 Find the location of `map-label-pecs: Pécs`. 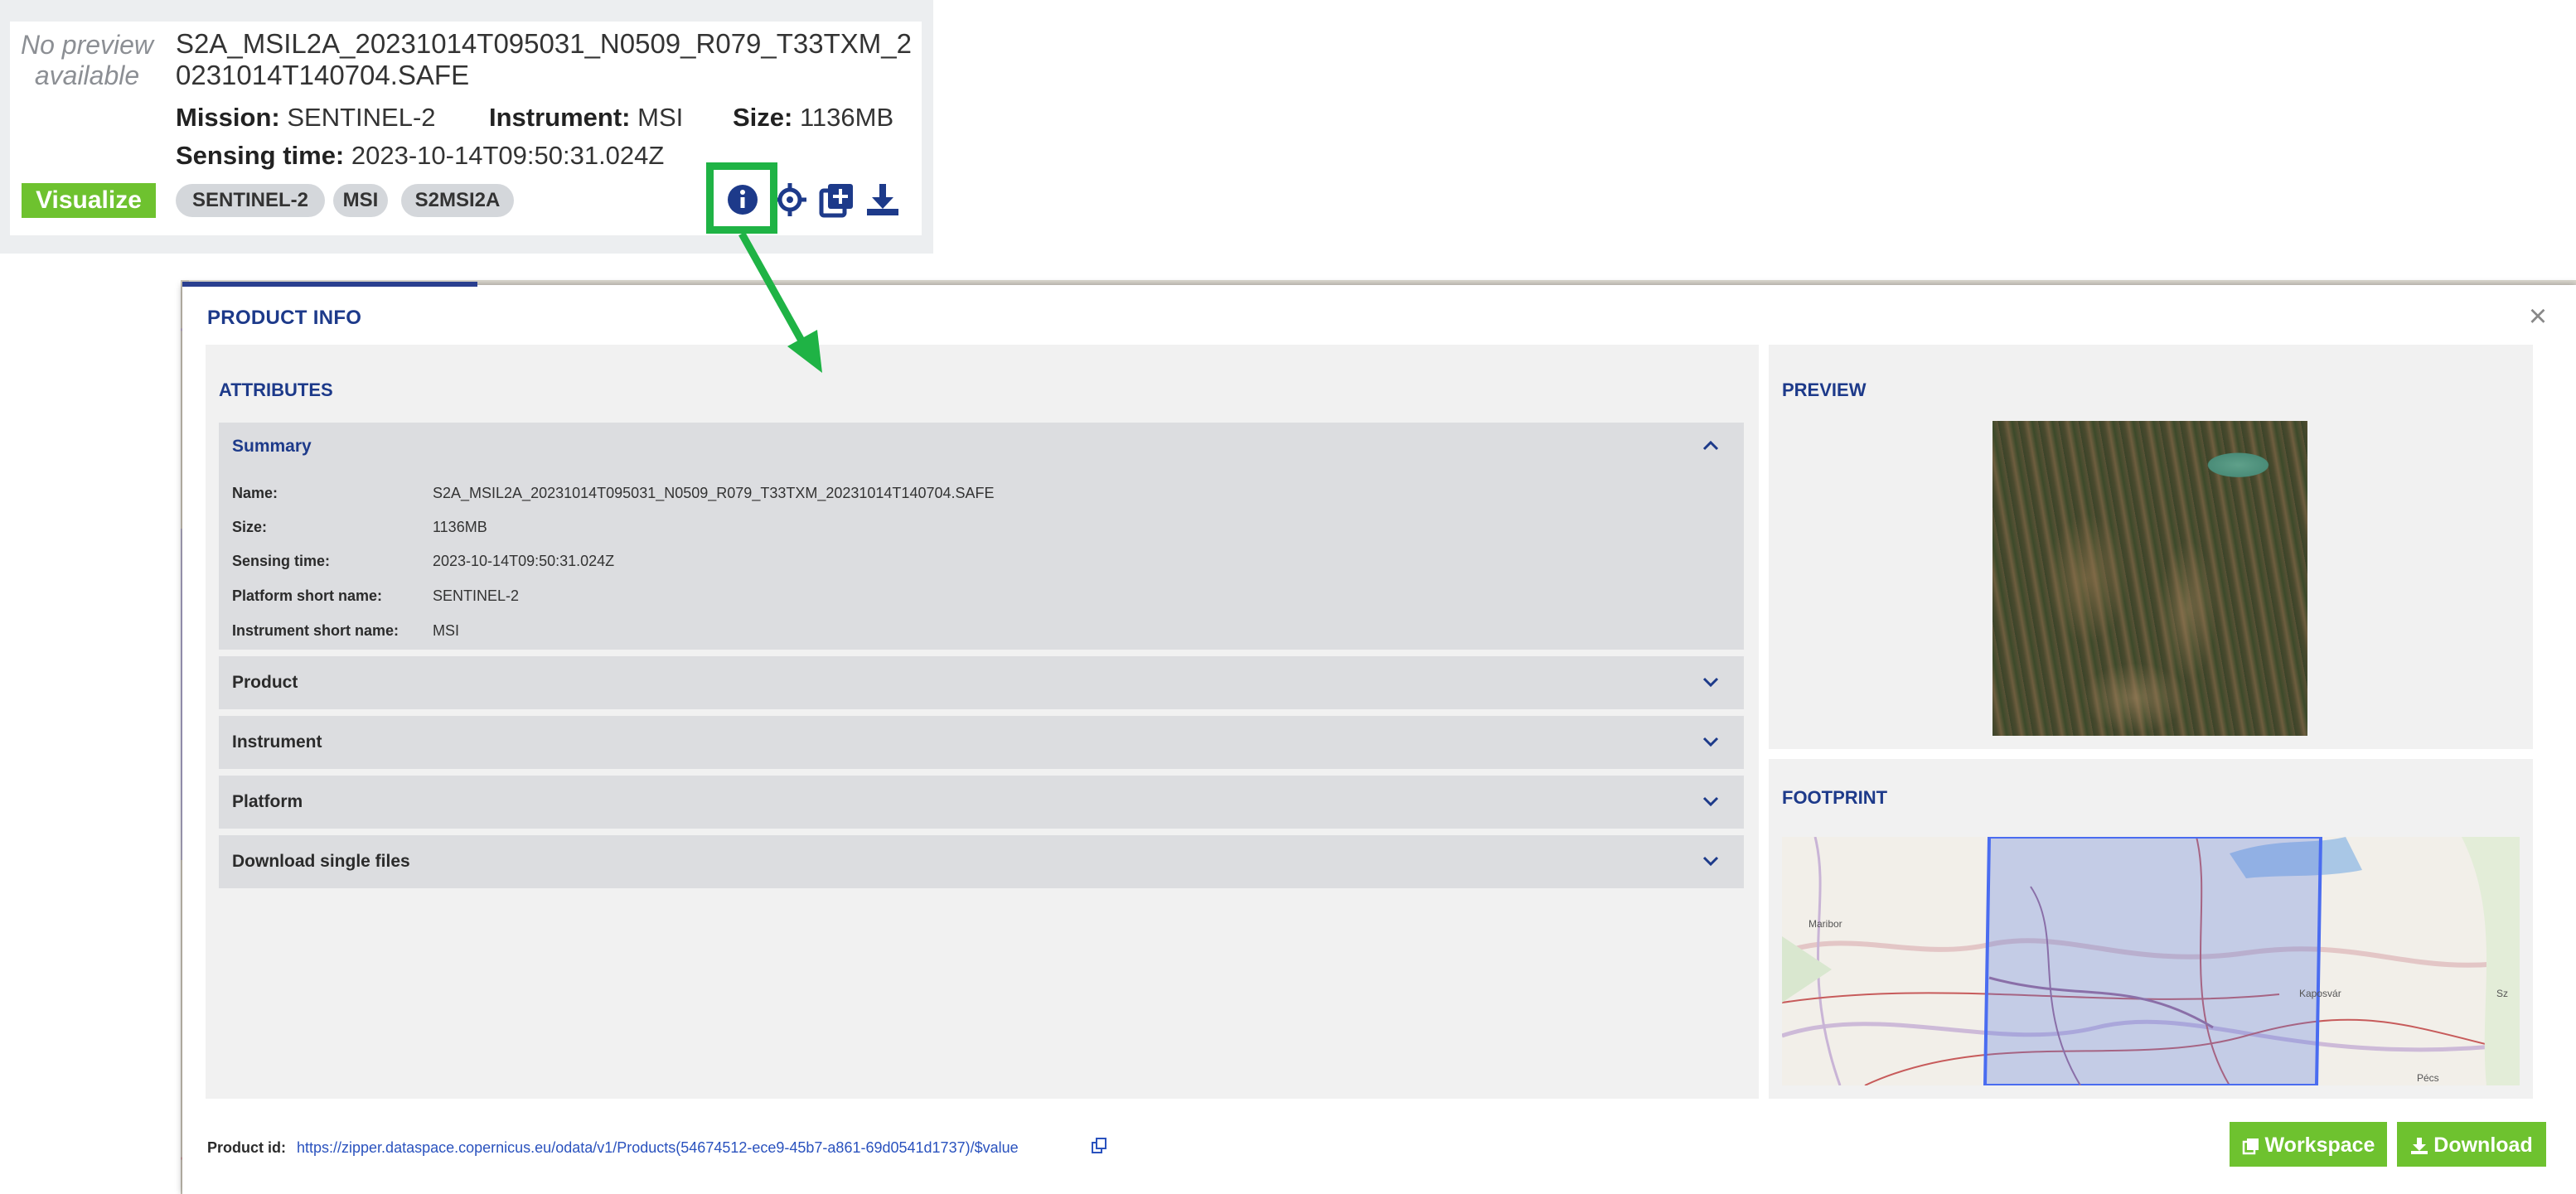

map-label-pecs: Pécs is located at coordinates (2428, 1078).